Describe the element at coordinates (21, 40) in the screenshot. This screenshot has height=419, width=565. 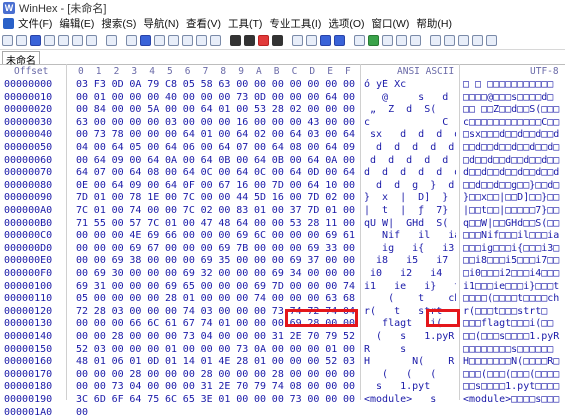
I see `open-icon` at that location.